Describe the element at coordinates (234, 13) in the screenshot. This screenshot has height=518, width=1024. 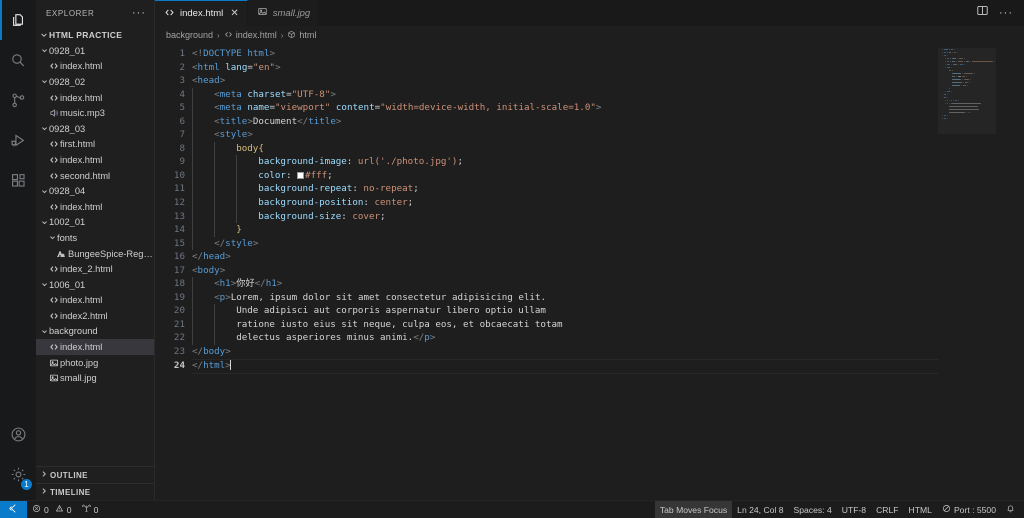
I see `close-icon: ✕` at that location.